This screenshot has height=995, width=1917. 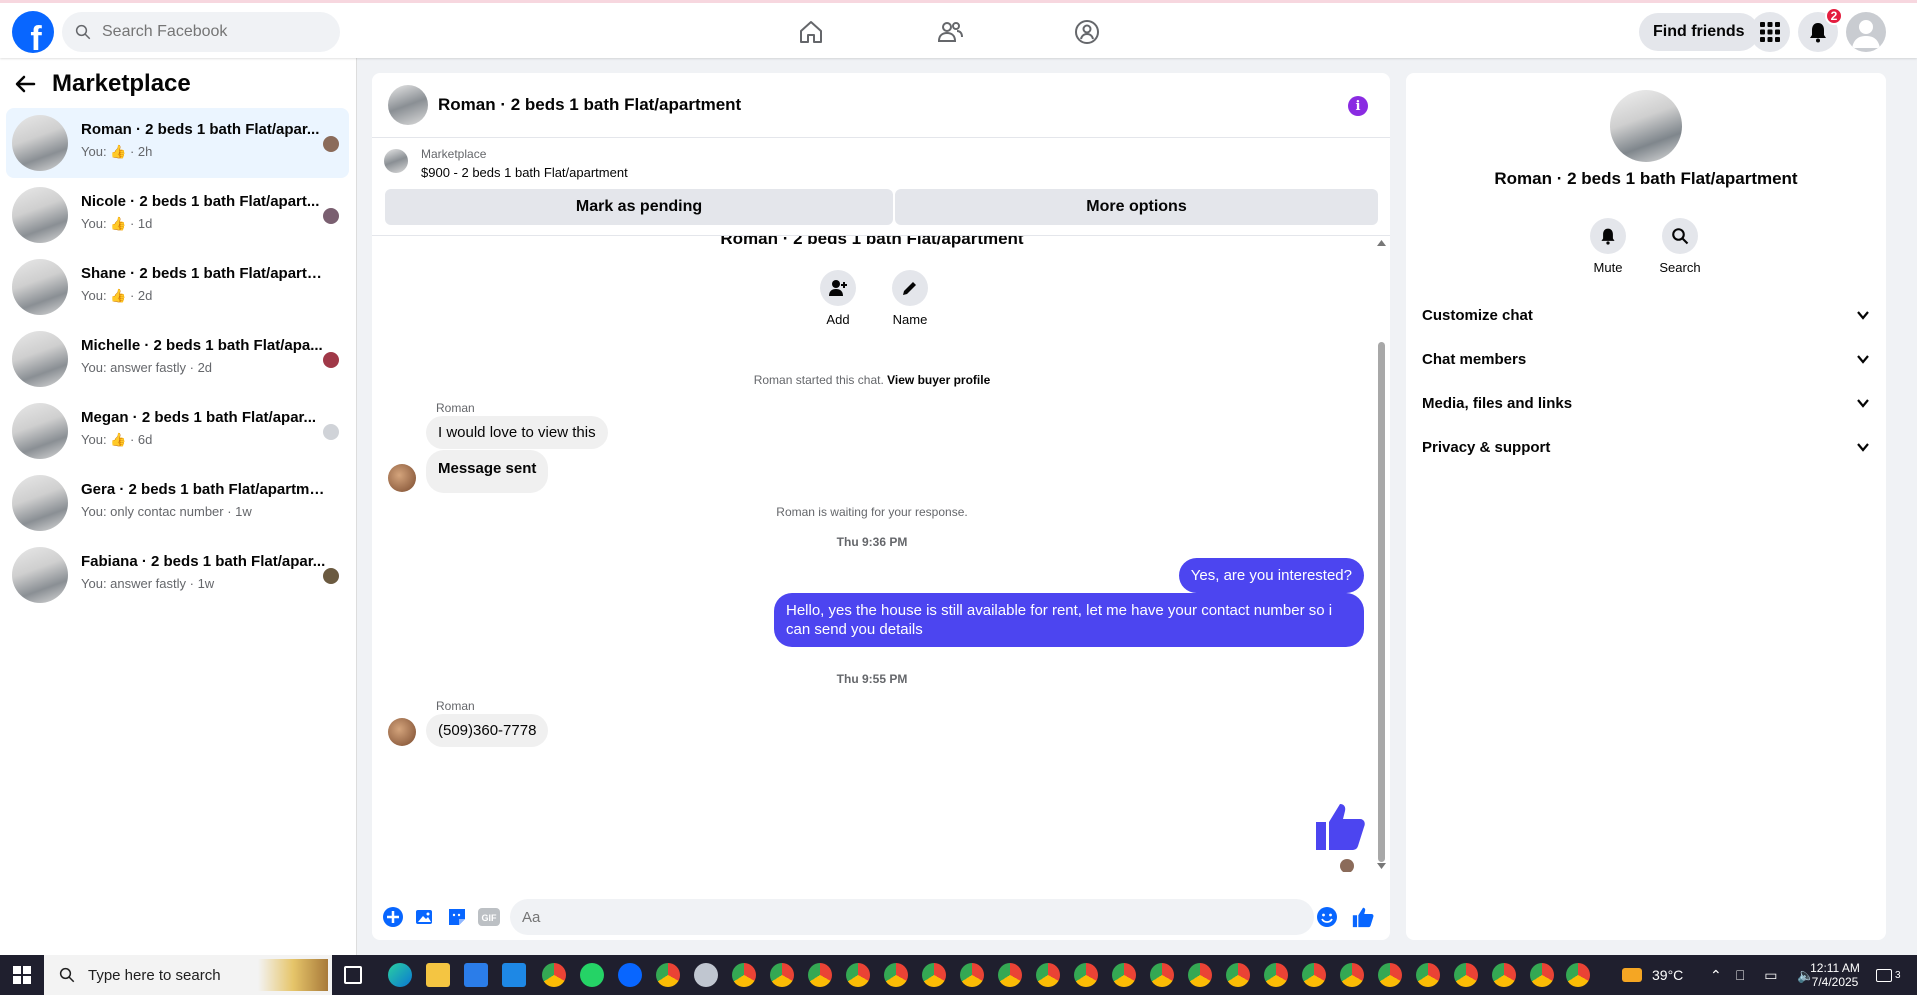 What do you see at coordinates (950, 32) in the screenshot?
I see `friends-icon` at bounding box center [950, 32].